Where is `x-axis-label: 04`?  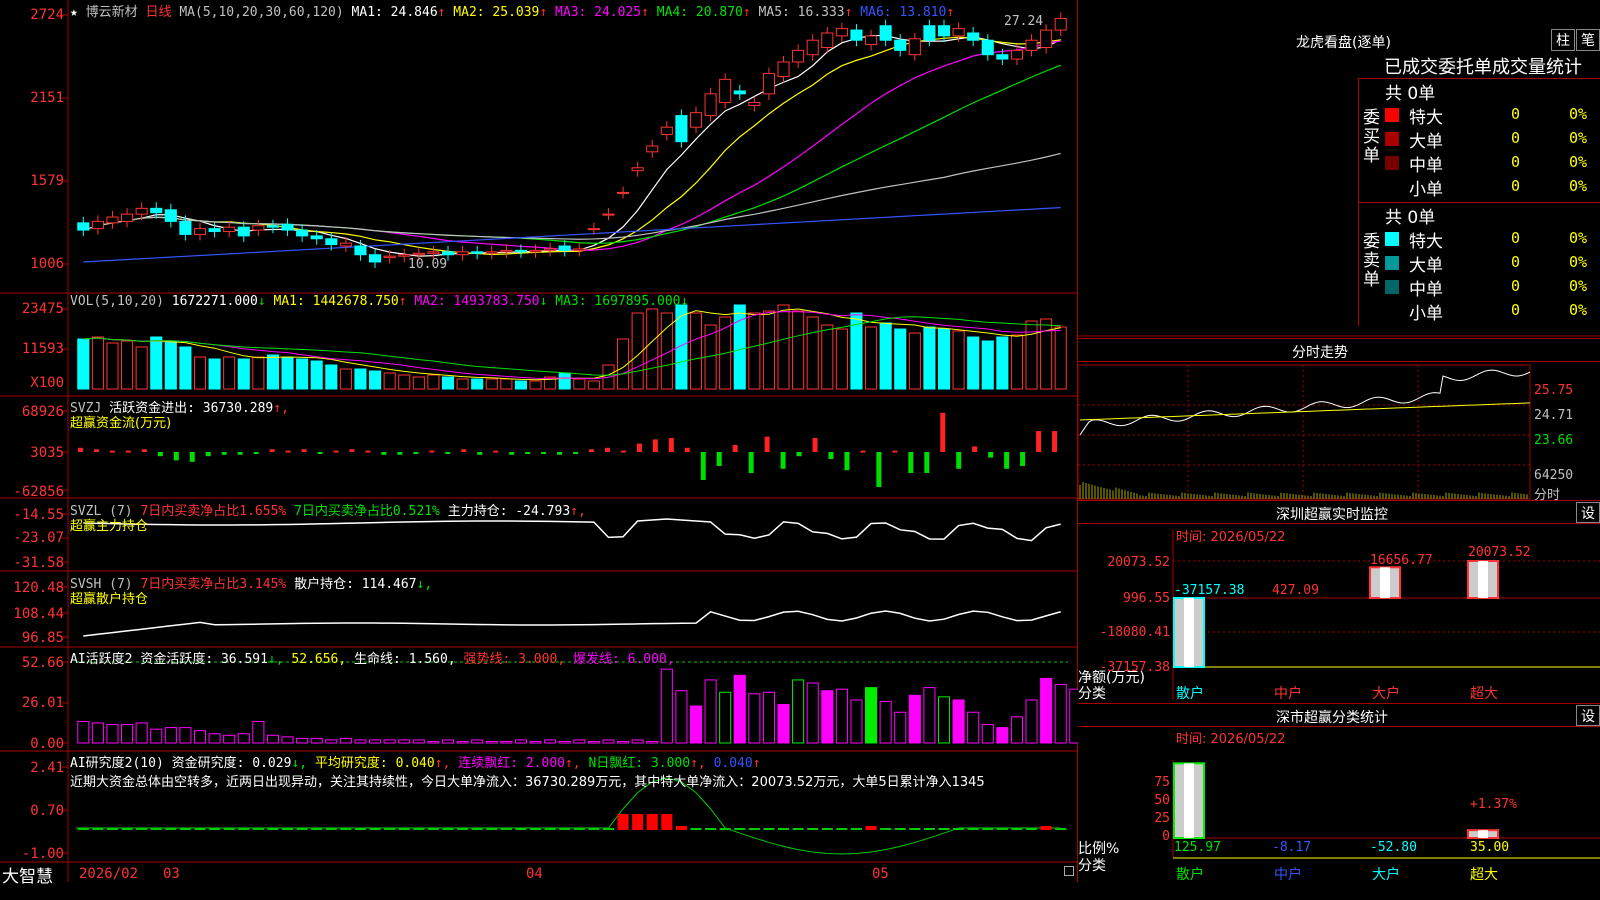
x-axis-label: 04 is located at coordinates (534, 874).